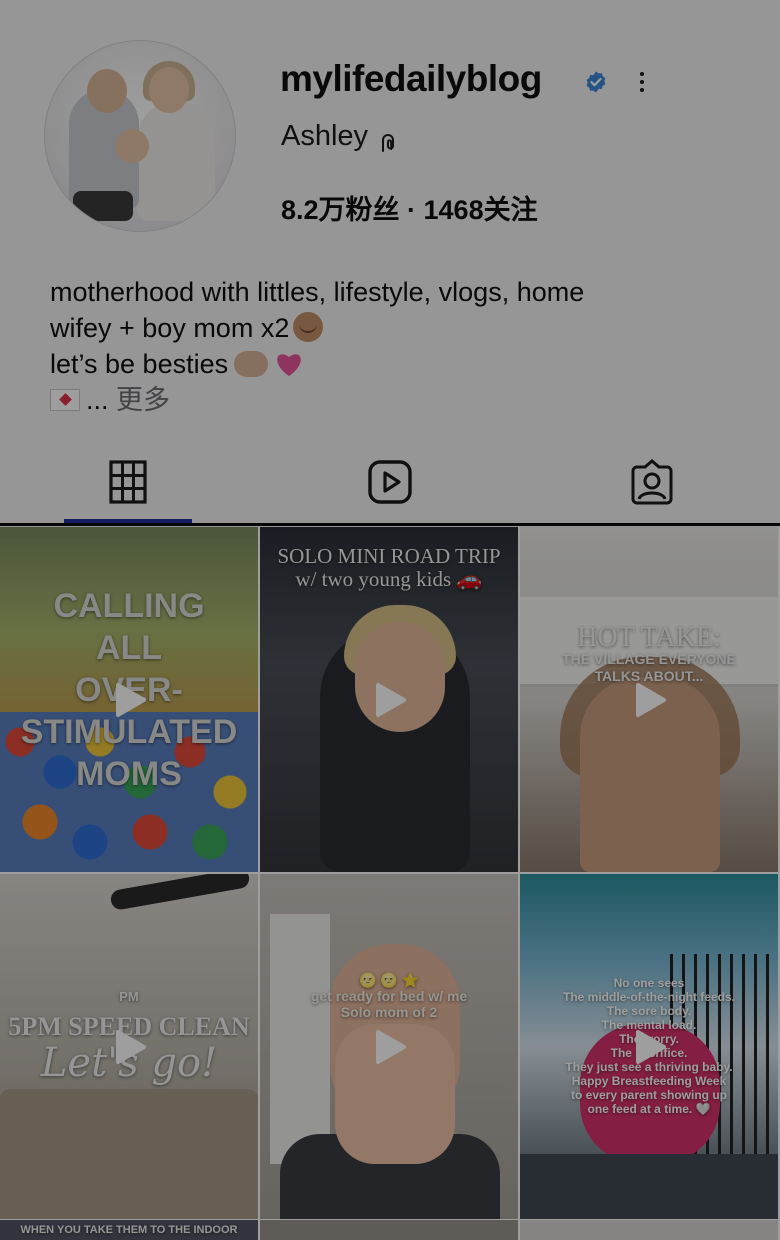  What do you see at coordinates (649, 1081) in the screenshot?
I see `caption-line: Happy Breastfeeding Week` at bounding box center [649, 1081].